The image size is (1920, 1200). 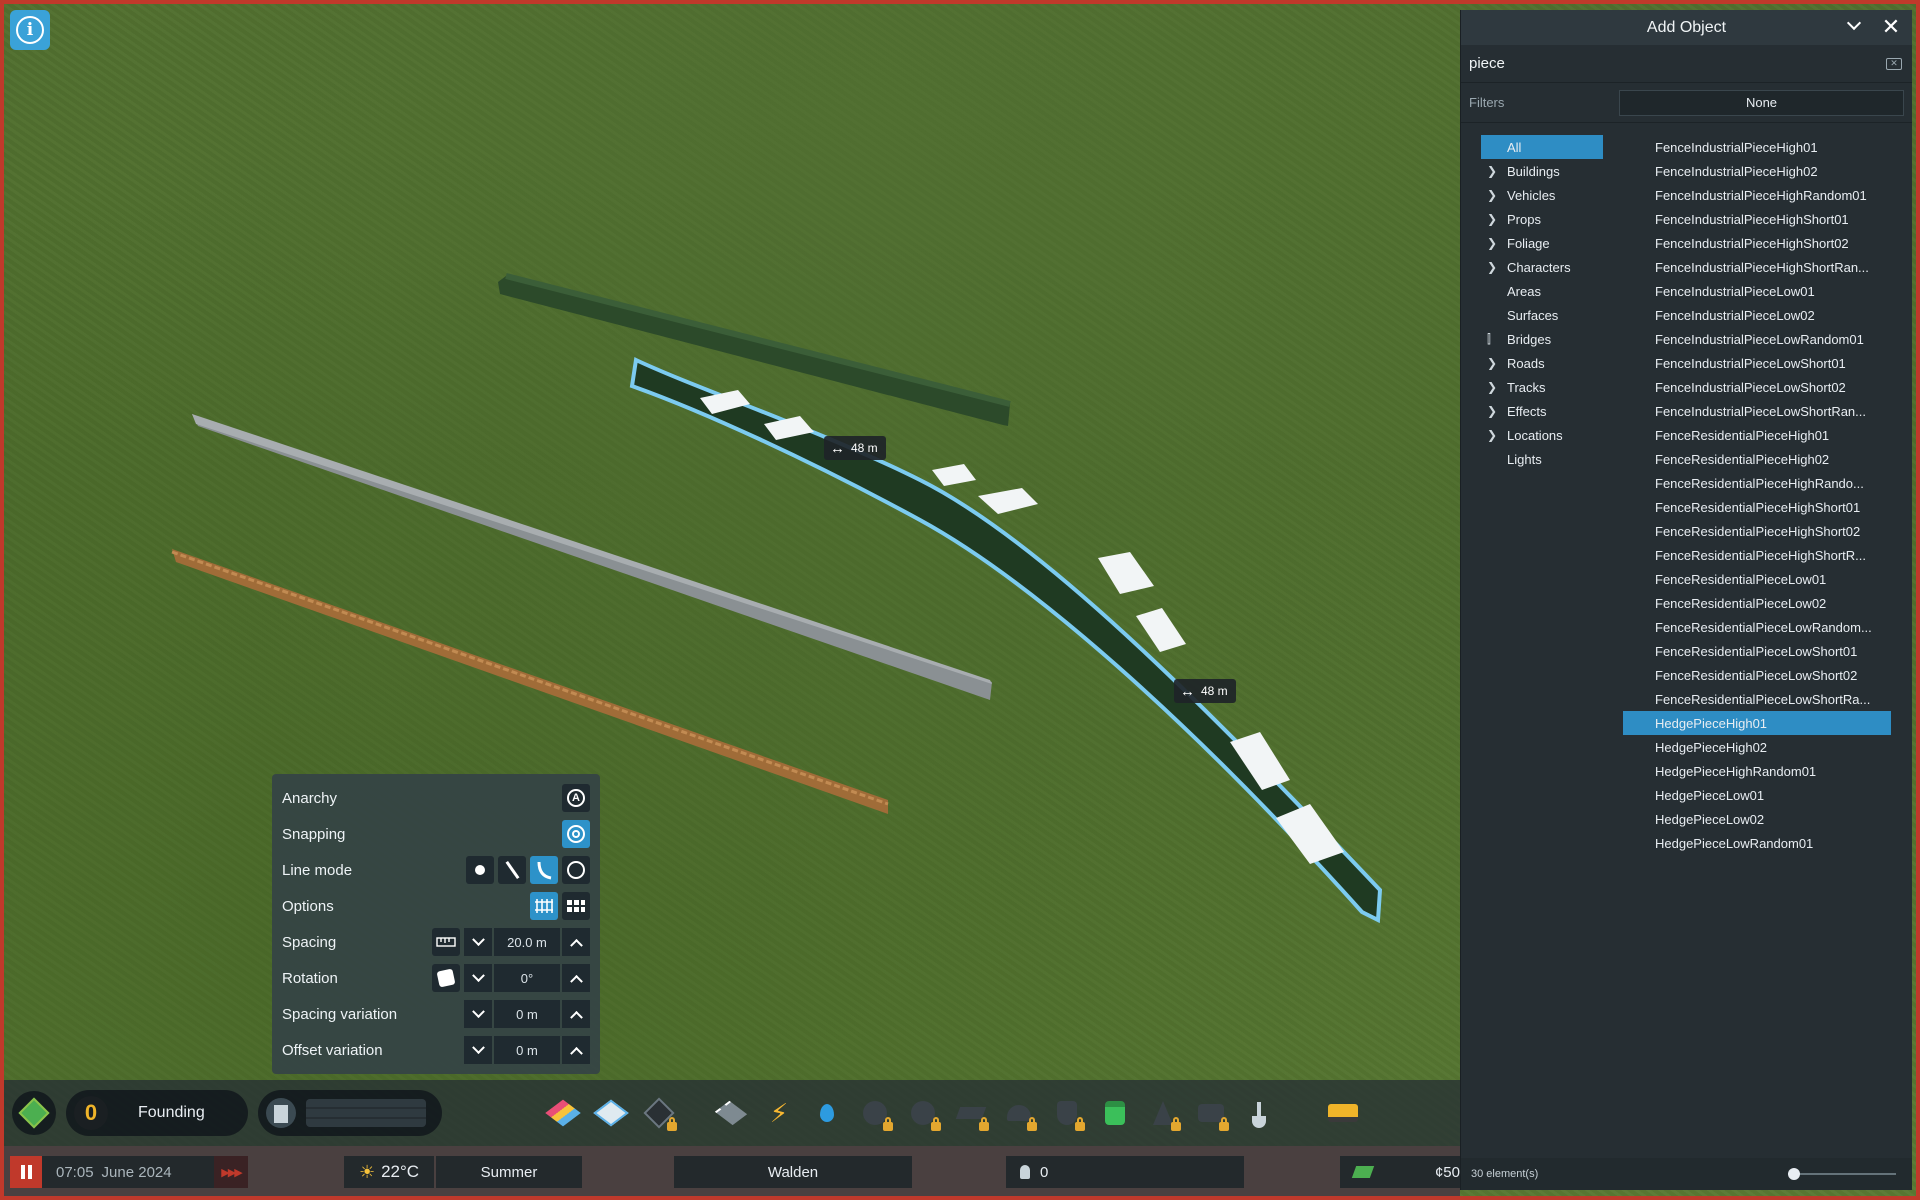 I want to click on water-button, so click(x=827, y=1113).